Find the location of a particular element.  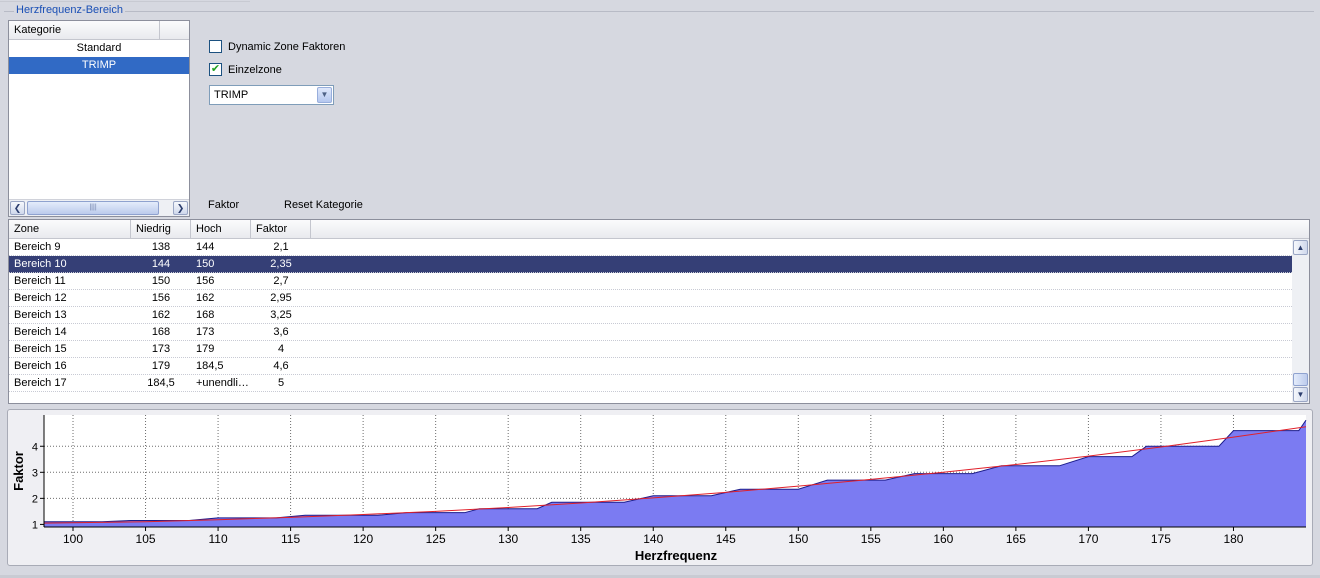

zone-table-vertical-scrollbar: ▲ ▼ is located at coordinates (1300, 321).